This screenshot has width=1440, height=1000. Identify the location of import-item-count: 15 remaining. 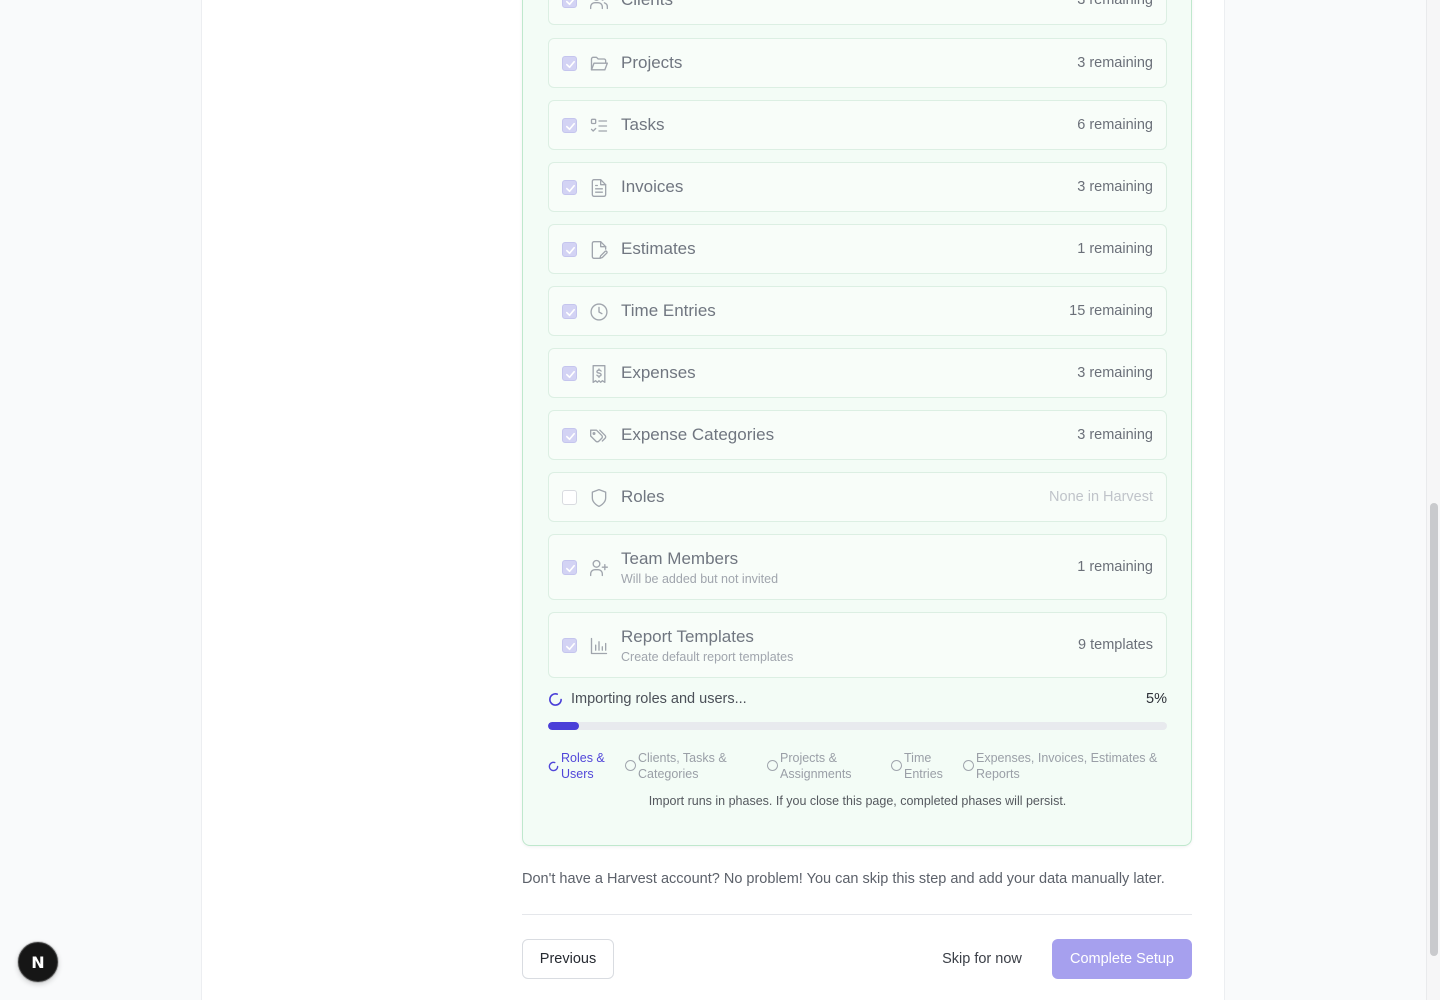
(1111, 311).